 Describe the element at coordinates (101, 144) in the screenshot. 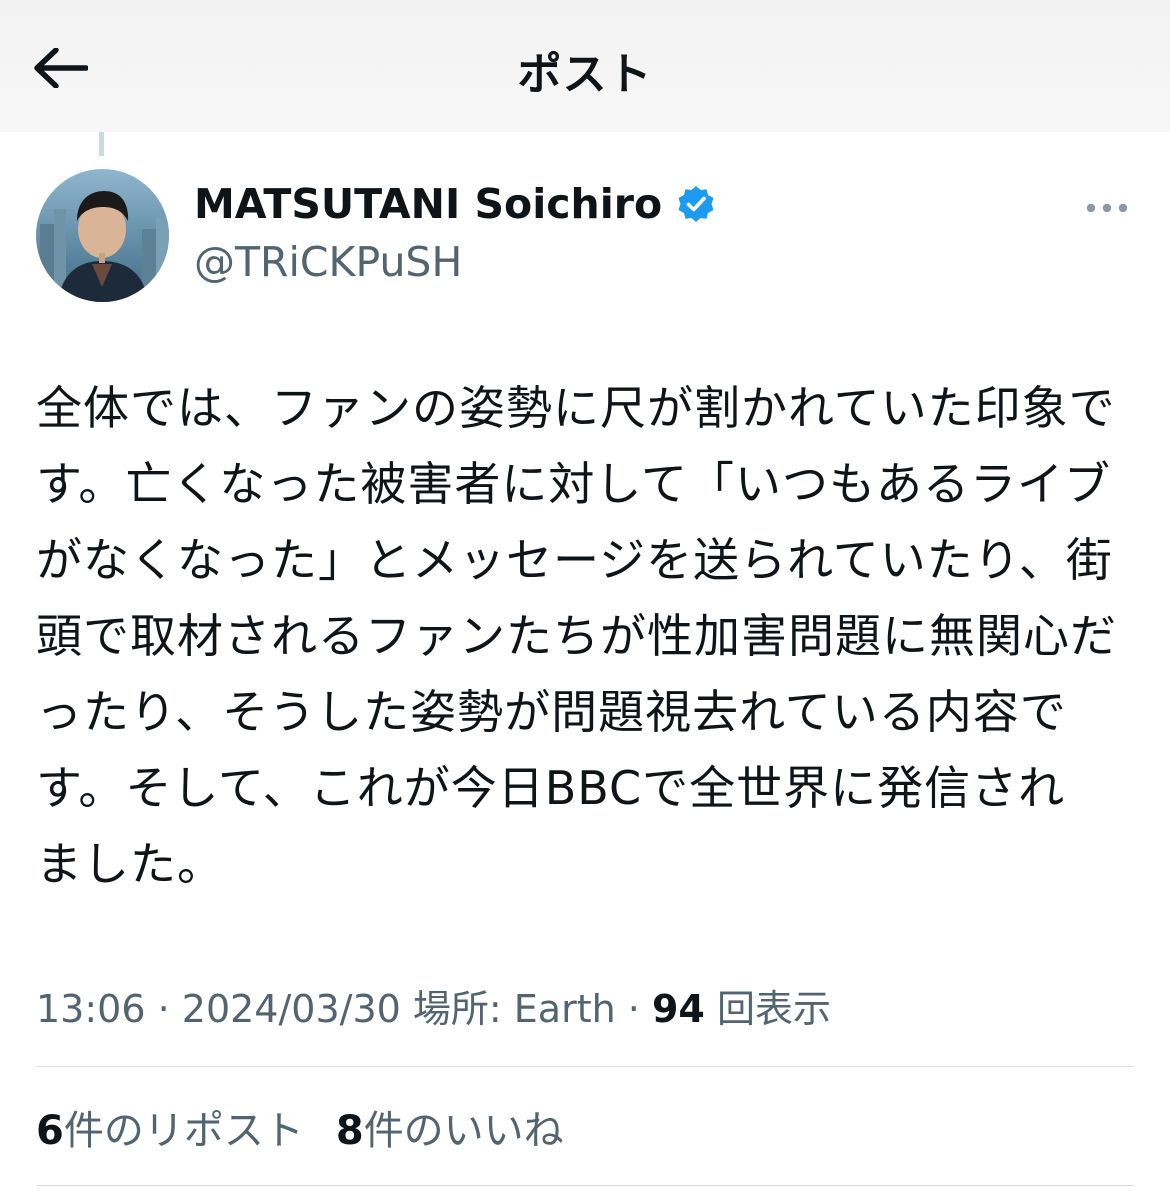

I see `thread-connector-line` at that location.